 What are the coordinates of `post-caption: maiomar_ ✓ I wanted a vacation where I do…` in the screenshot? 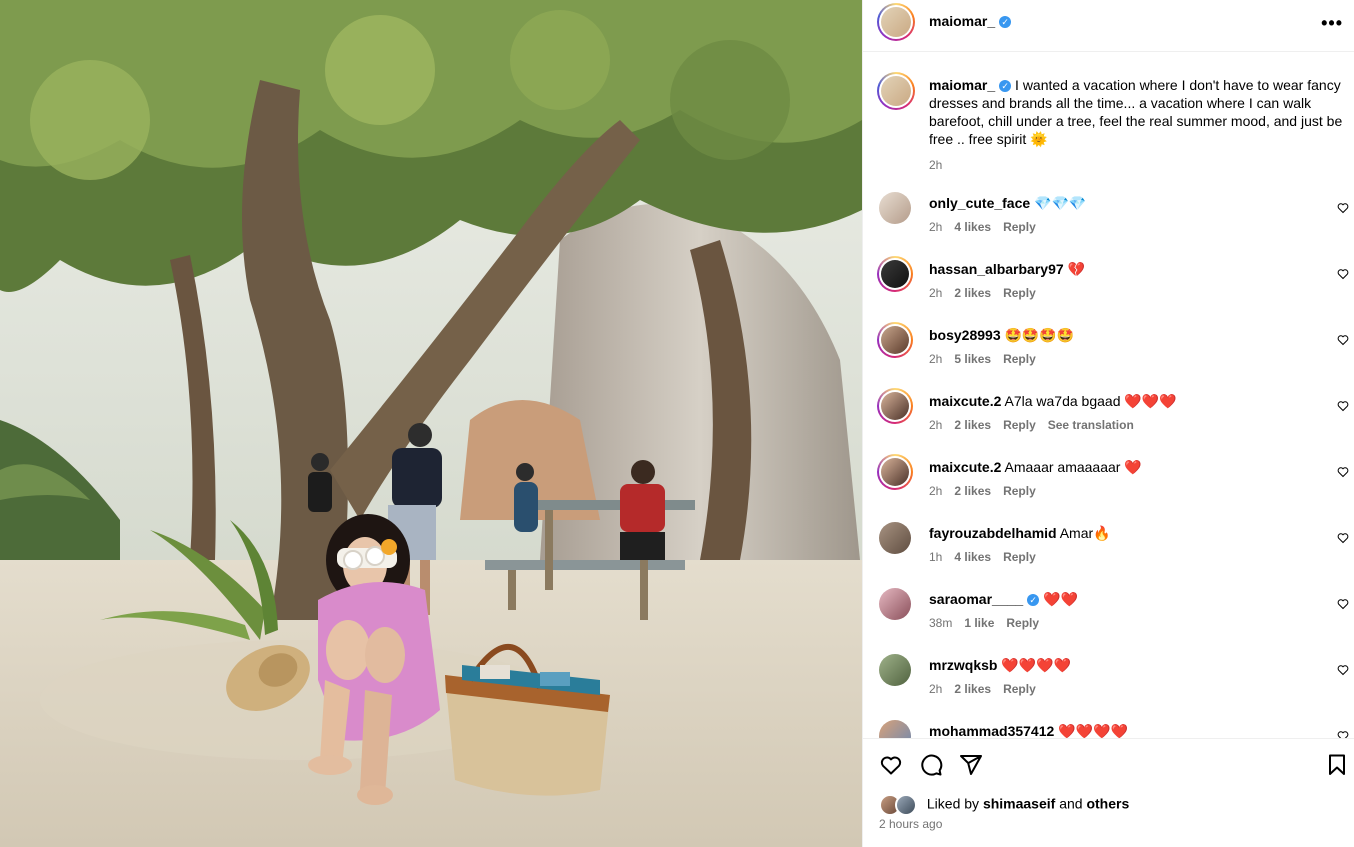 It's located at (1138, 125).